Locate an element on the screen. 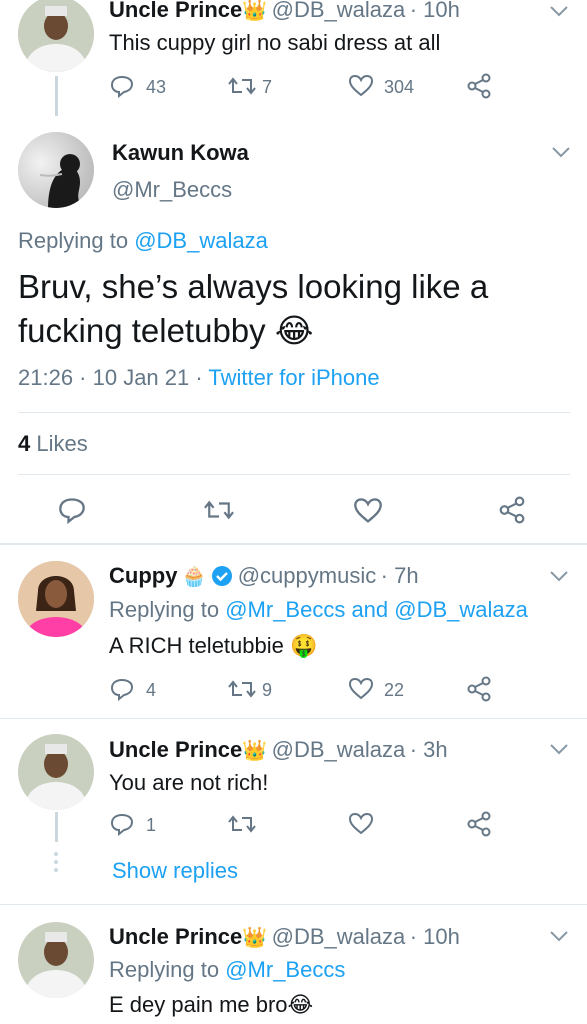  replying-to-users-link: @Mr_Beccs and @DB_walaza is located at coordinates (376, 609).